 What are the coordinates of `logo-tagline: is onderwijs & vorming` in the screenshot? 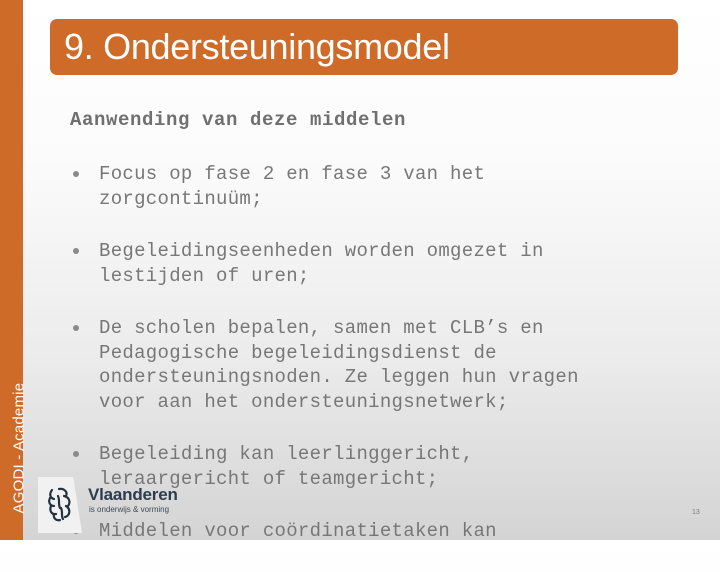 It's located at (129, 509).